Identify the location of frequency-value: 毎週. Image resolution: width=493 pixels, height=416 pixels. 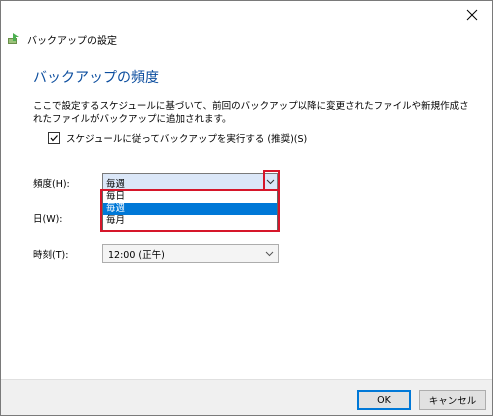
(116, 184).